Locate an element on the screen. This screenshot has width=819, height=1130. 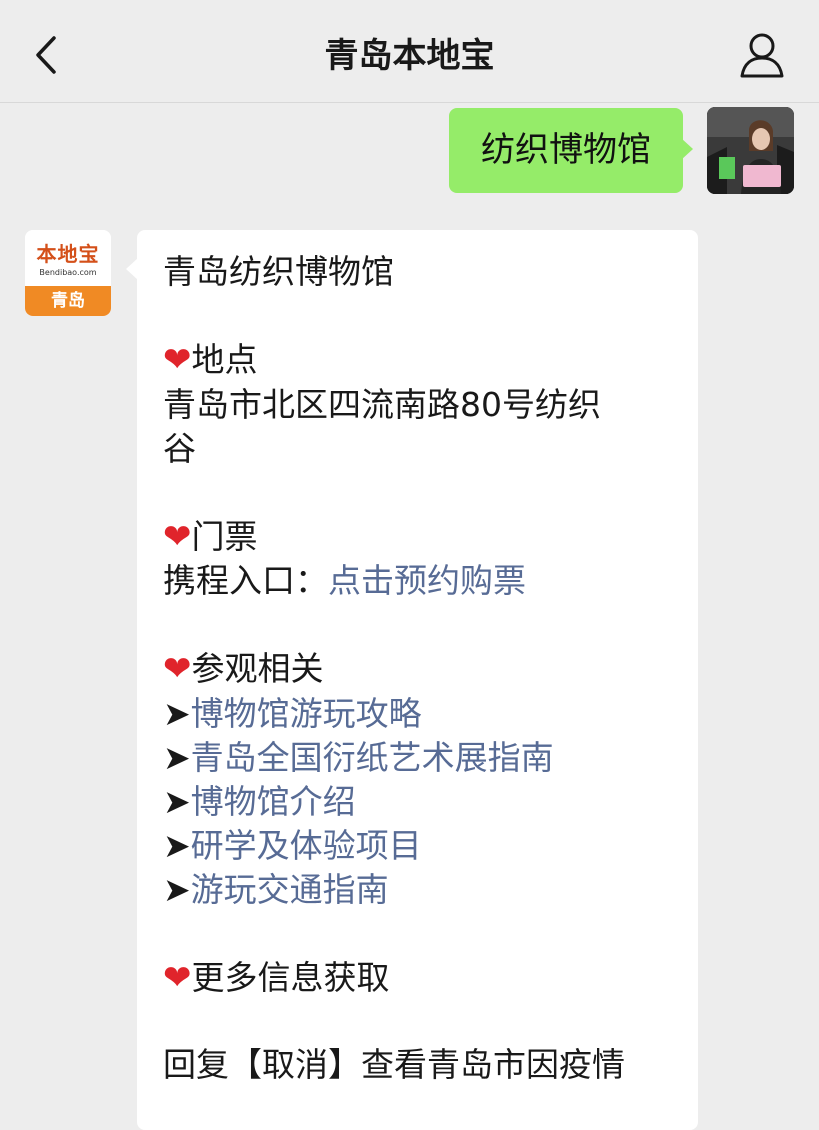
user-photo-image is located at coordinates (750, 150).